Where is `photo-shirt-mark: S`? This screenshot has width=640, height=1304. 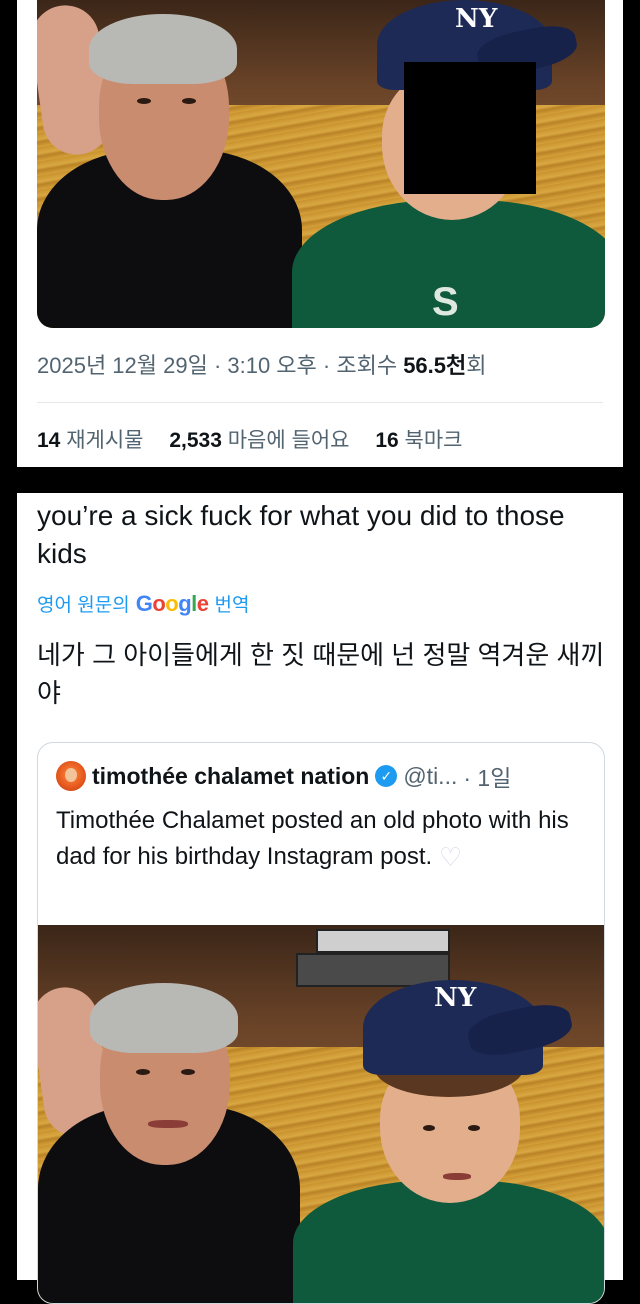
photo-shirt-mark: S is located at coordinates (445, 302).